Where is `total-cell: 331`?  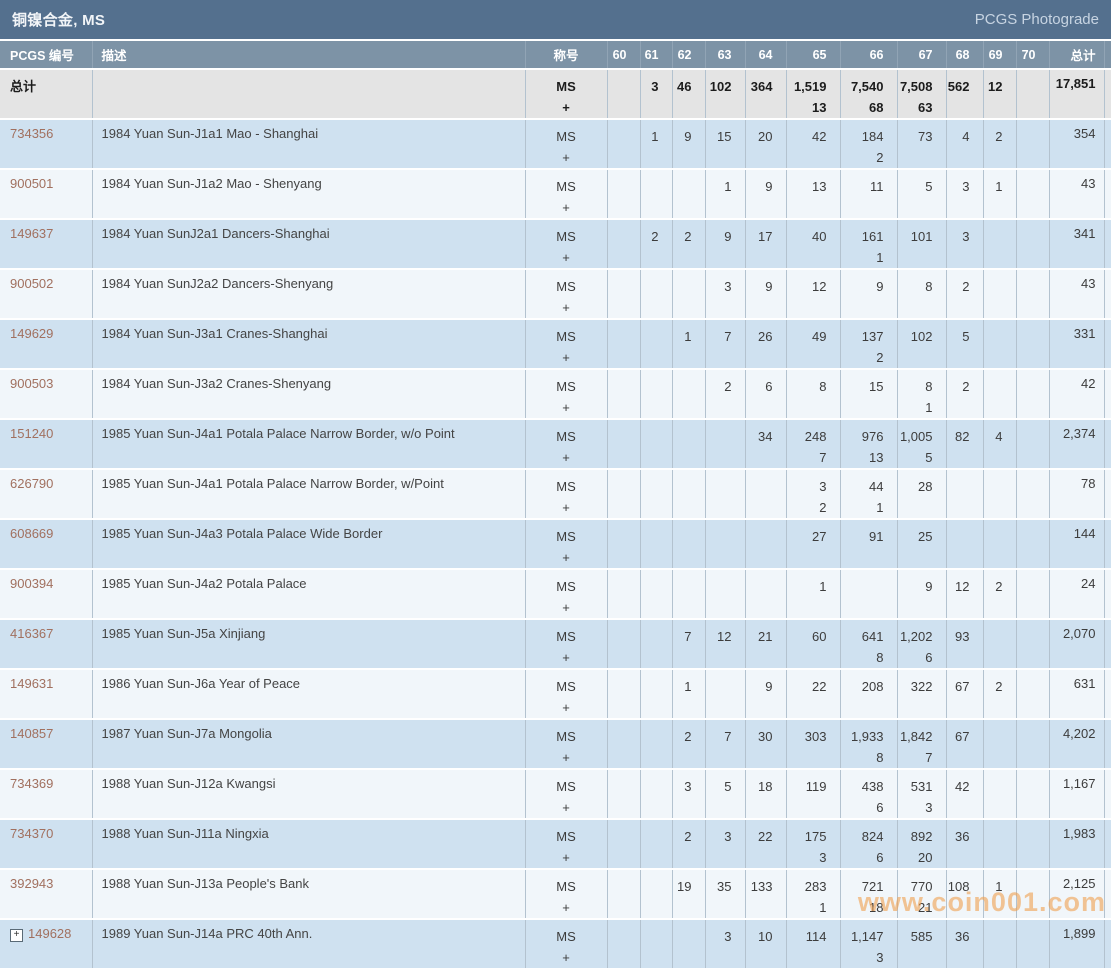 total-cell: 331 is located at coordinates (1076, 344).